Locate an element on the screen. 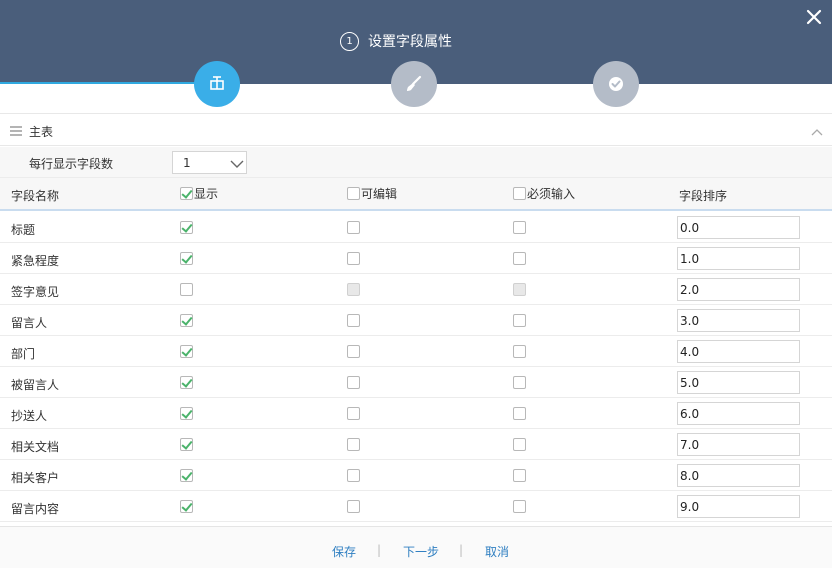 The height and width of the screenshot is (568, 832). next-step-button: 下一步 is located at coordinates (421, 551).